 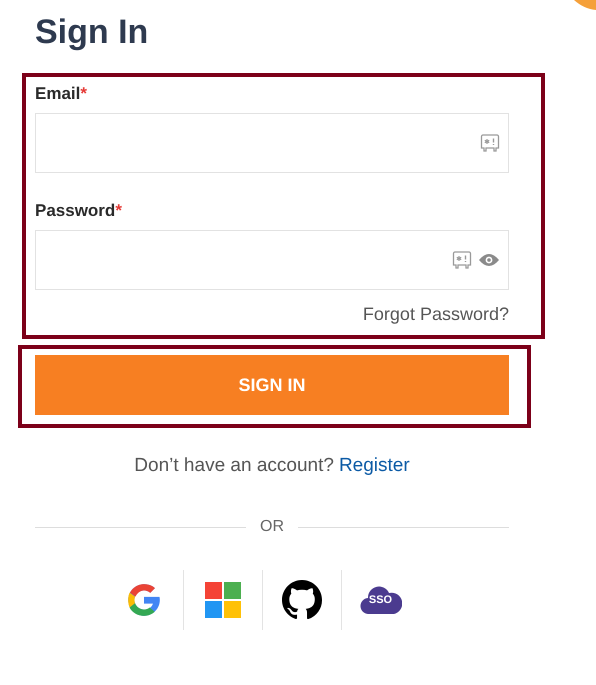 What do you see at coordinates (272, 527) in the screenshot?
I see `divider-text: OR` at bounding box center [272, 527].